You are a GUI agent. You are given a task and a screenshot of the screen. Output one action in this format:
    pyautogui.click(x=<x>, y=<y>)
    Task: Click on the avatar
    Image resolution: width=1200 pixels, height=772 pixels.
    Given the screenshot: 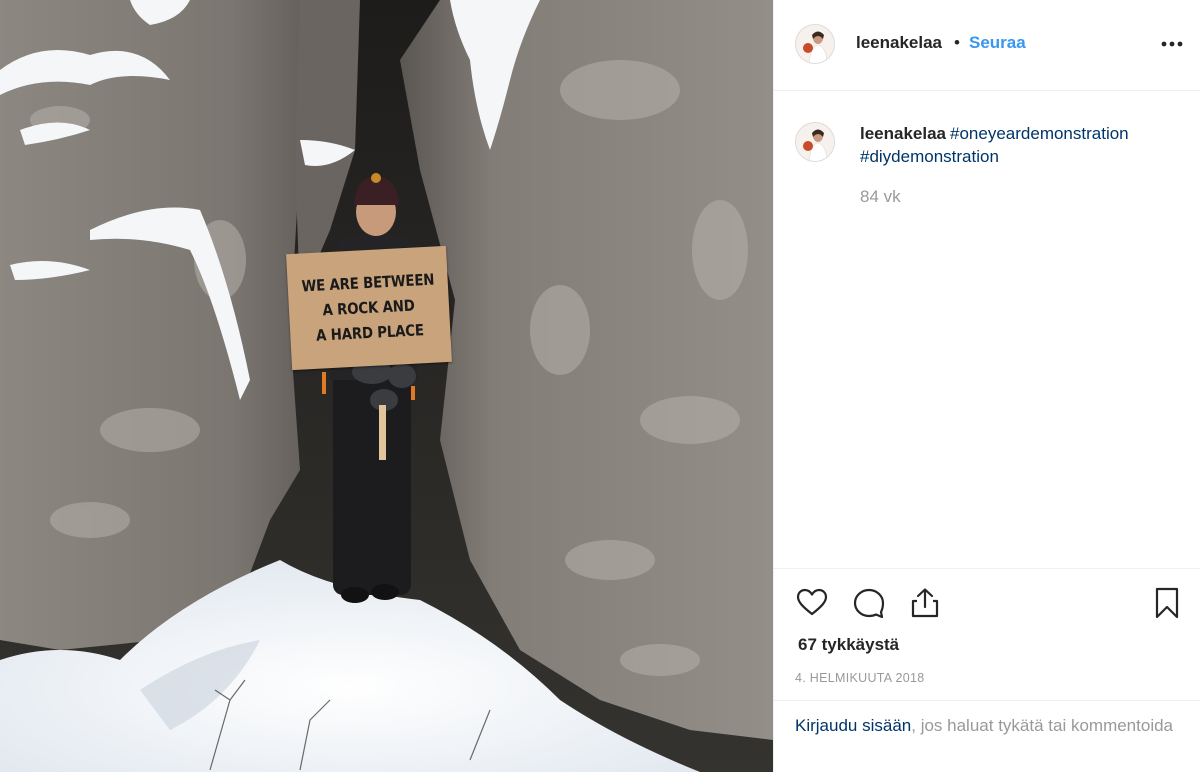 What is the action you would take?
    pyautogui.click(x=815, y=44)
    